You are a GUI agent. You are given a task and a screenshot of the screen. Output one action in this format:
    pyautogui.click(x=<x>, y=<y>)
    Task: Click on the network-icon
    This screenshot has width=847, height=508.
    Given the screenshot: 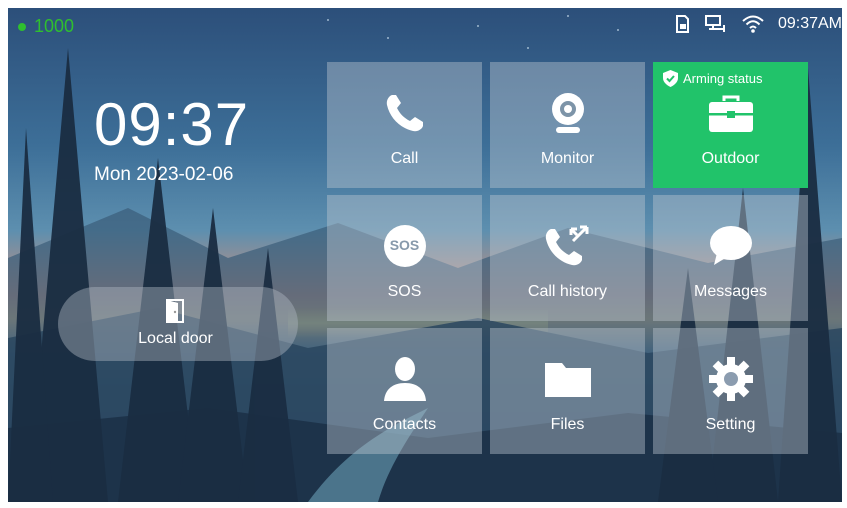 What is the action you would take?
    pyautogui.click(x=716, y=24)
    